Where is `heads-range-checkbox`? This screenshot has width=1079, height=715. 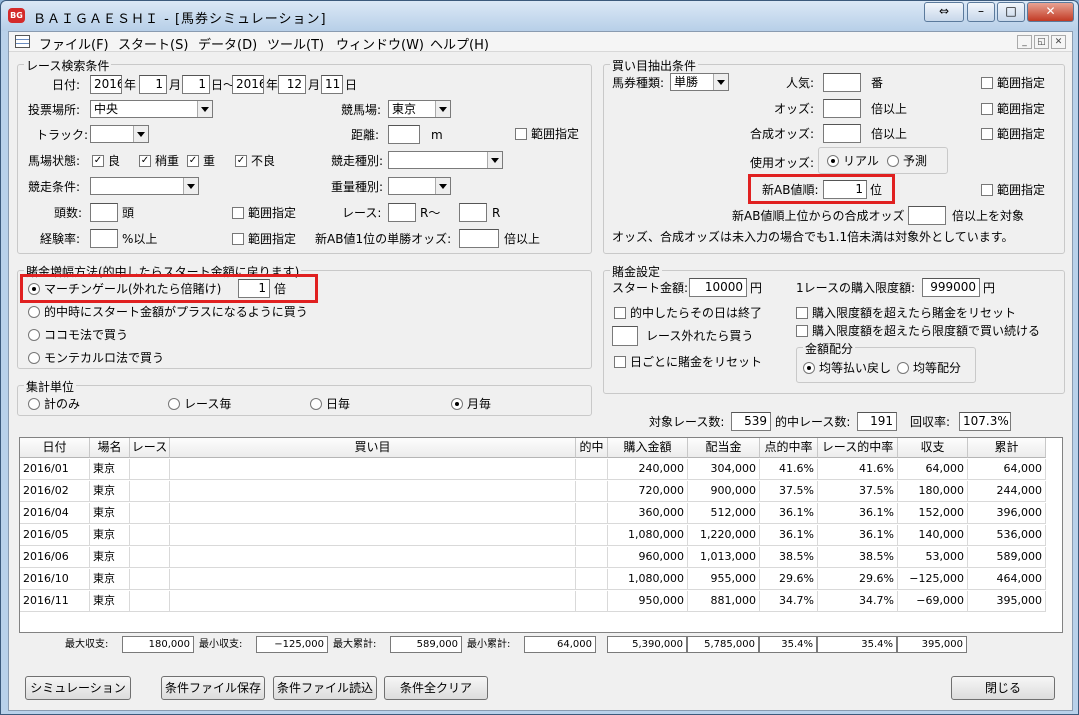 heads-range-checkbox is located at coordinates (238, 213).